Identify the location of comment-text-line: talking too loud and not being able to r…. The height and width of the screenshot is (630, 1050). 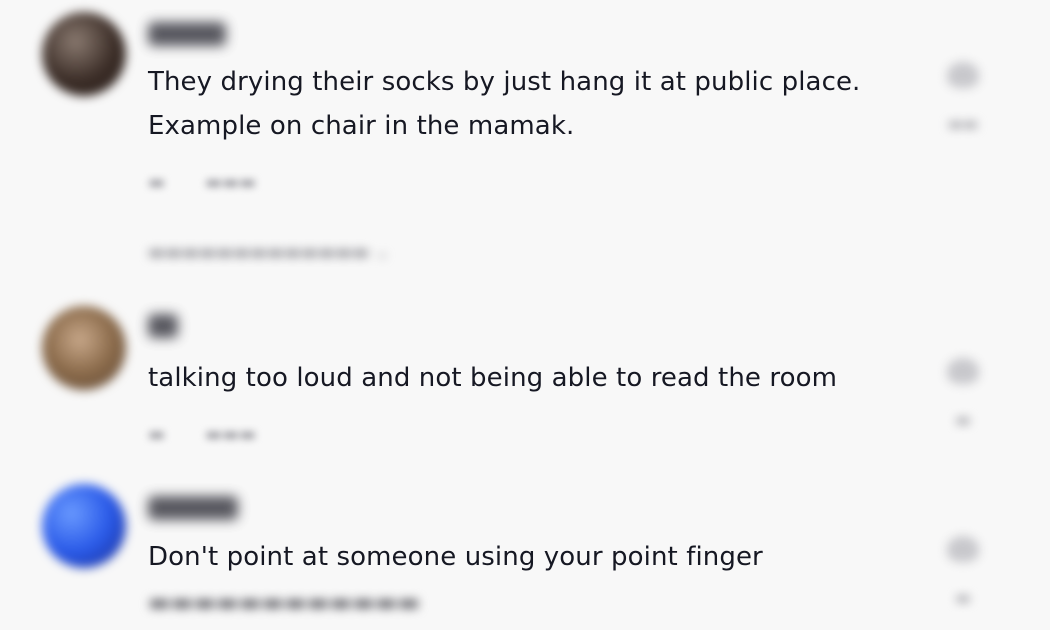
(493, 378).